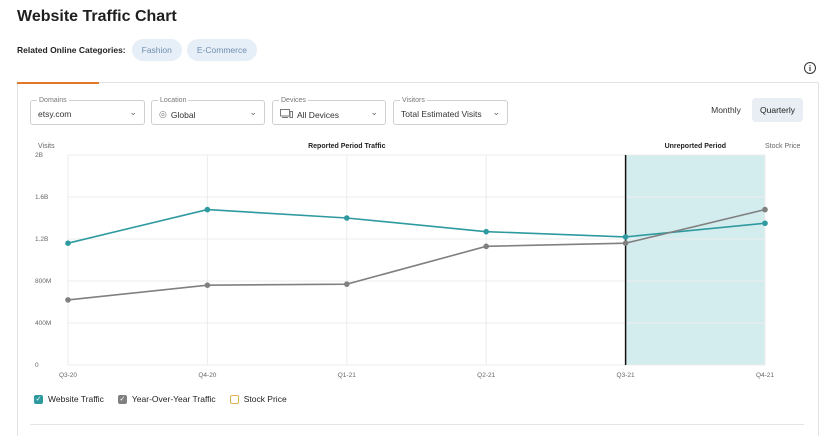 This screenshot has width=828, height=436. I want to click on unreported-period-region, so click(695, 260).